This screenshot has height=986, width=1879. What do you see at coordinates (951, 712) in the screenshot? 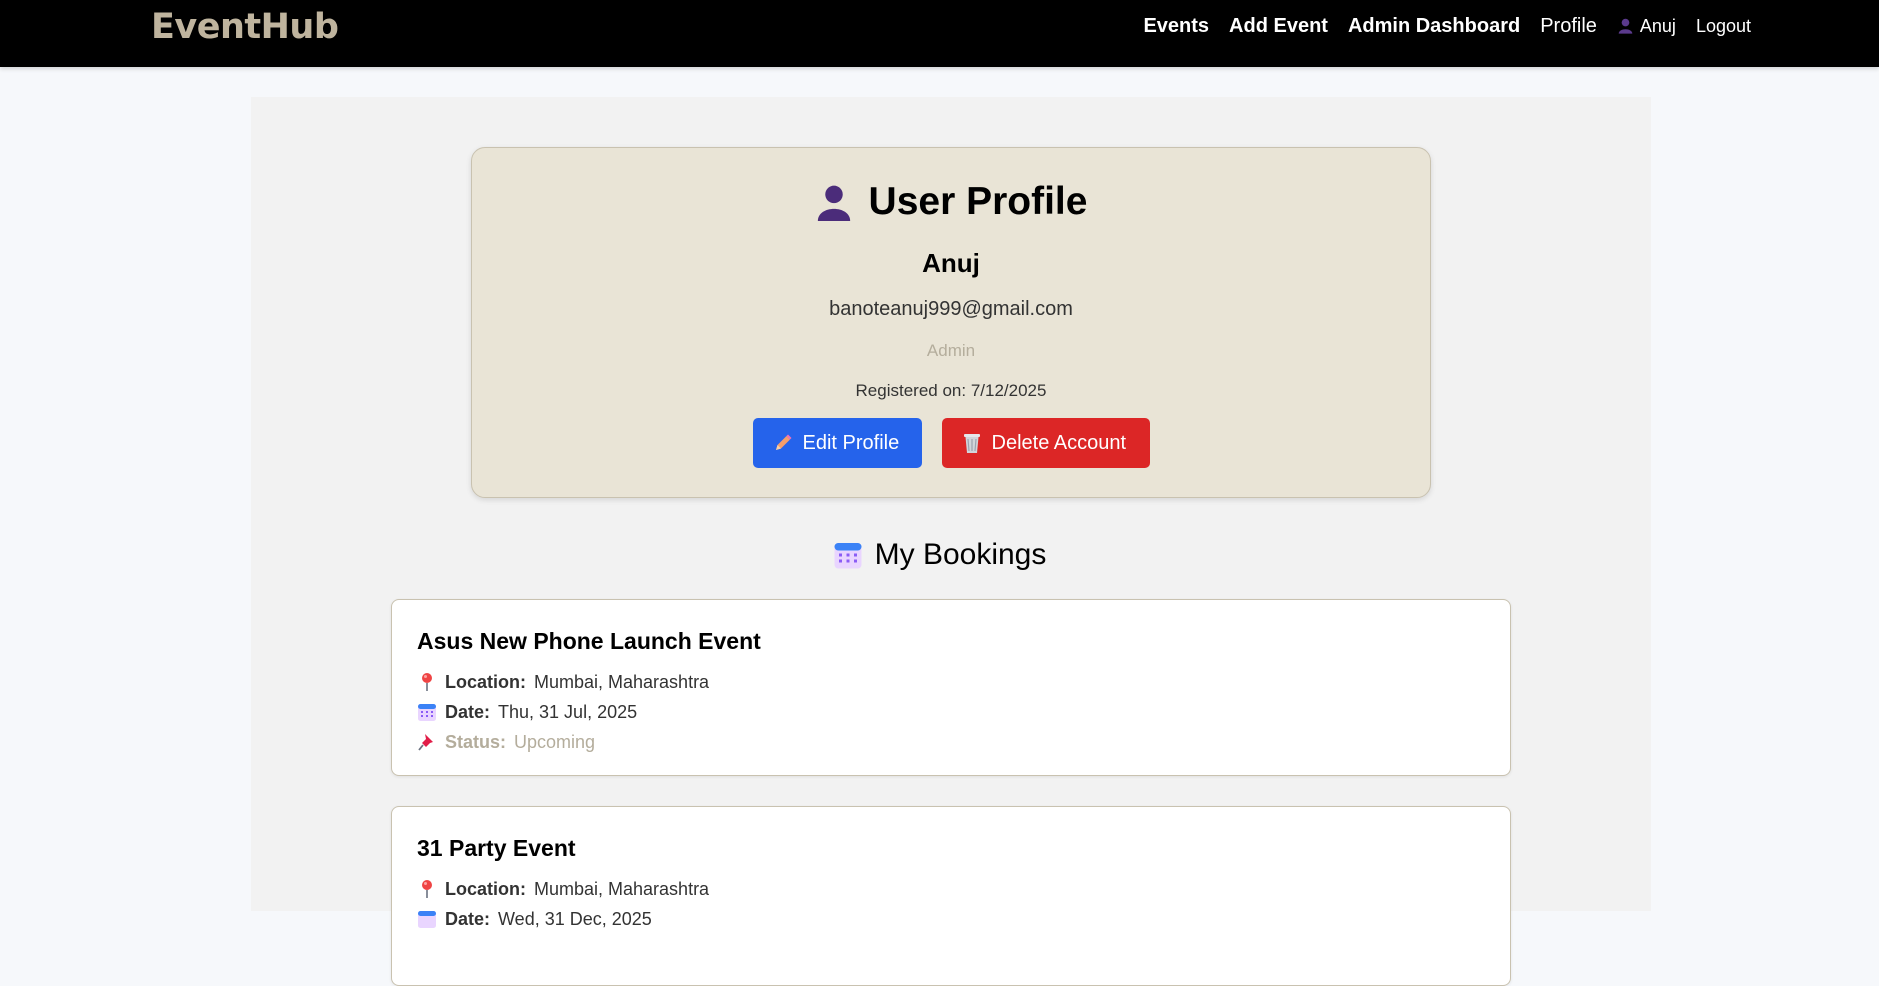
I see `booking-date: Date: Thu, 31 Jul, 2025` at bounding box center [951, 712].